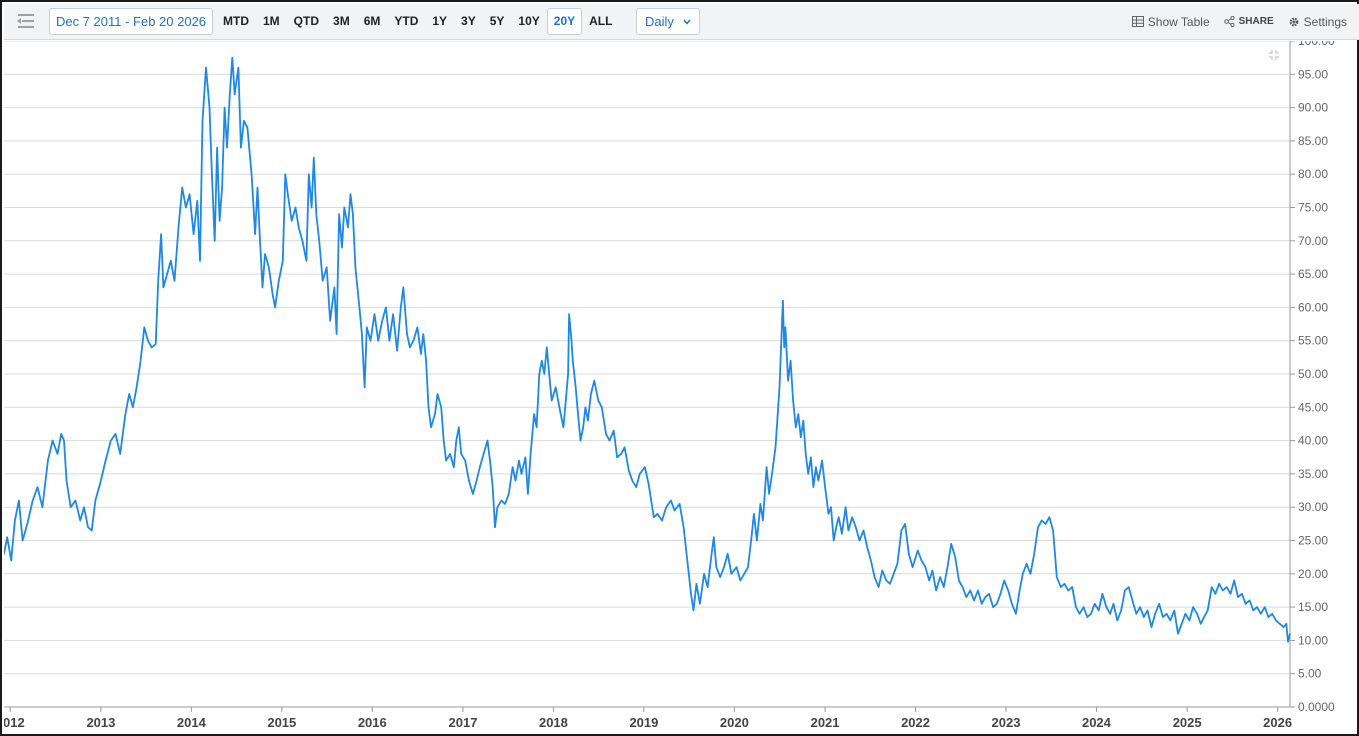  I want to click on period-20y: 20Y, so click(564, 21).